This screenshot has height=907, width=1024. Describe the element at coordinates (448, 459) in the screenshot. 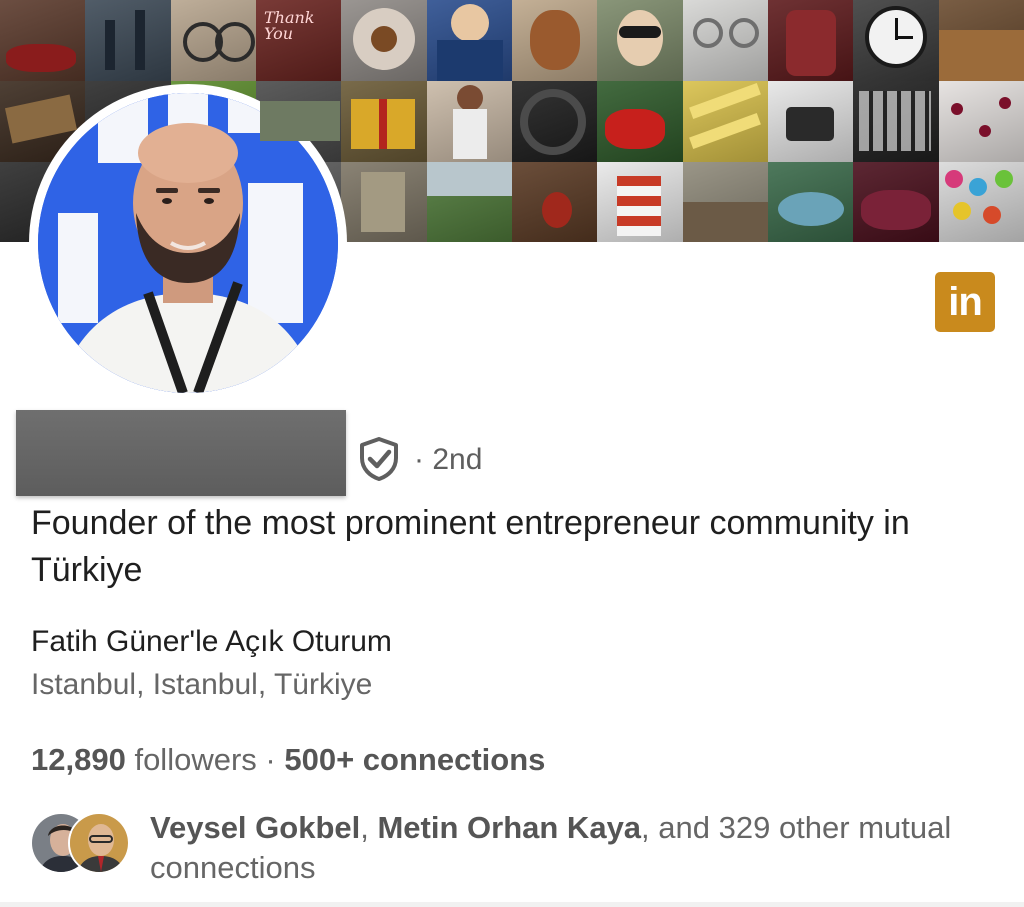

I see `connection-degree: · 2nd` at that location.